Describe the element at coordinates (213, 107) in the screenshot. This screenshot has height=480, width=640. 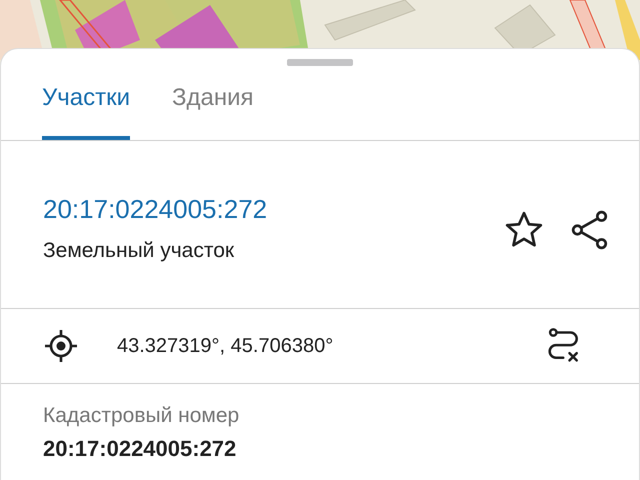
I see `tab: Здания` at that location.